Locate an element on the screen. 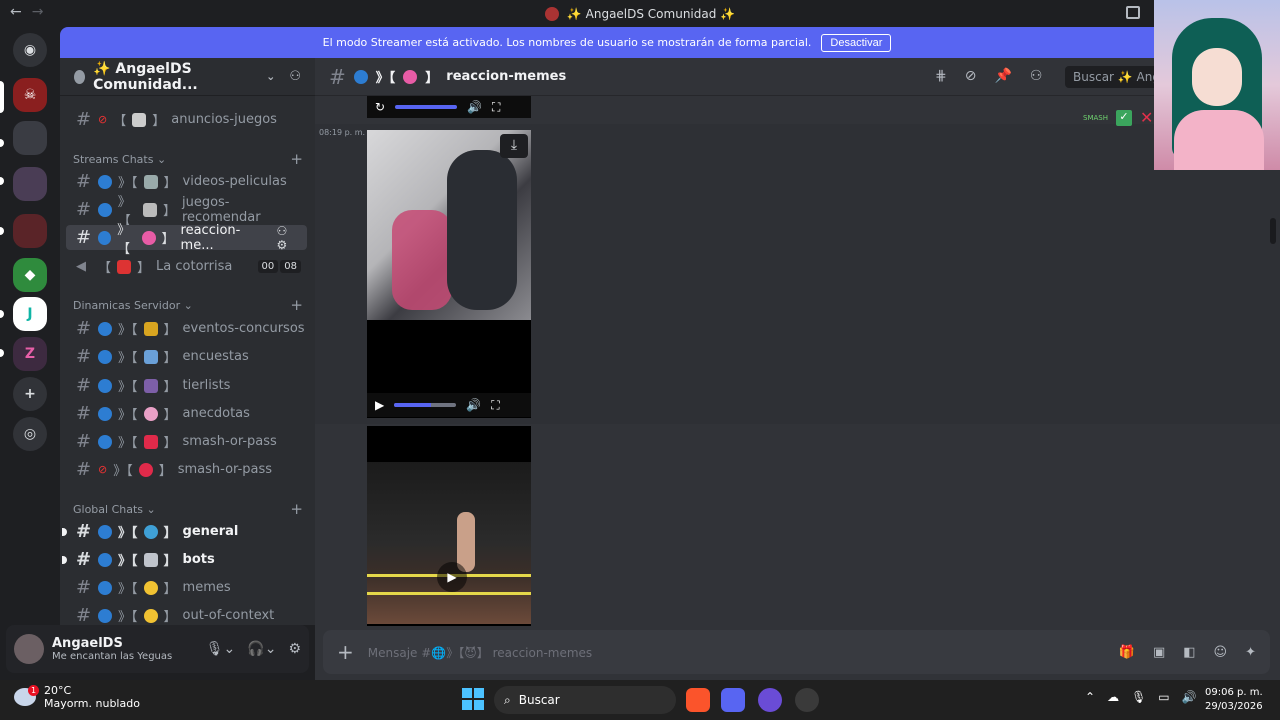  channel-eventos-concursos: # 》【 】 eventos-concursos is located at coordinates (186, 328).